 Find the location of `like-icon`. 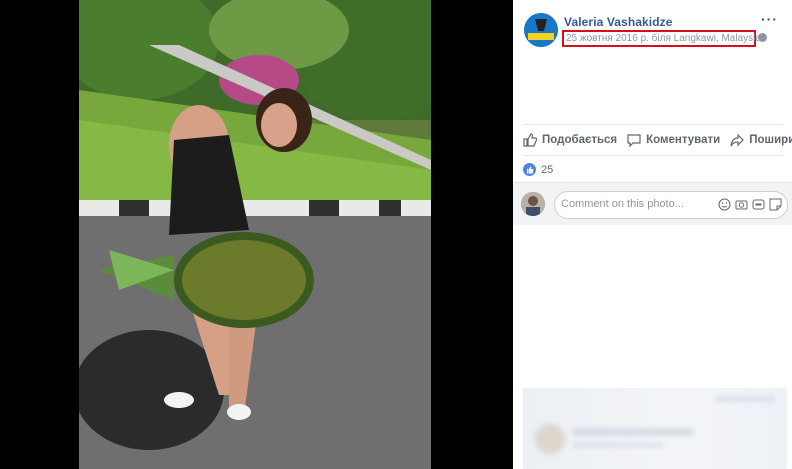

like-icon is located at coordinates (530, 140).